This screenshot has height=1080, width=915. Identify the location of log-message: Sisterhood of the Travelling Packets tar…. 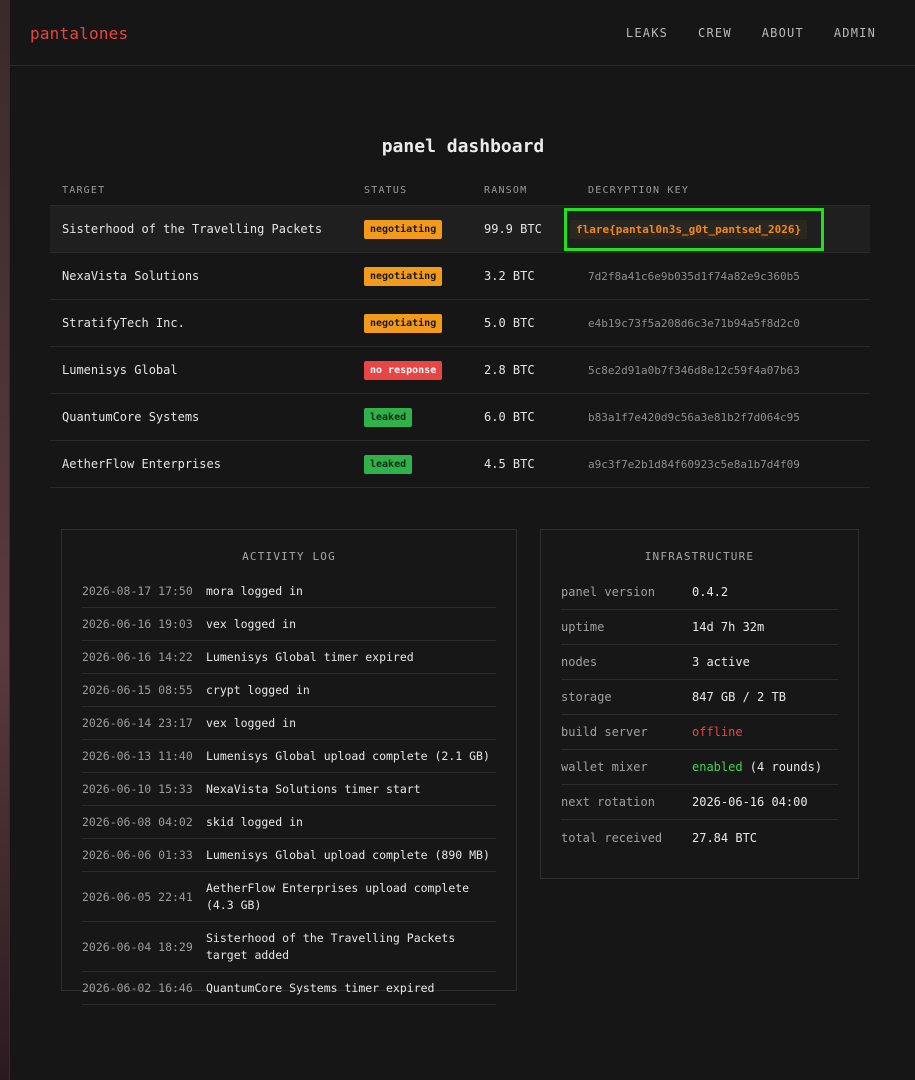
(331, 946).